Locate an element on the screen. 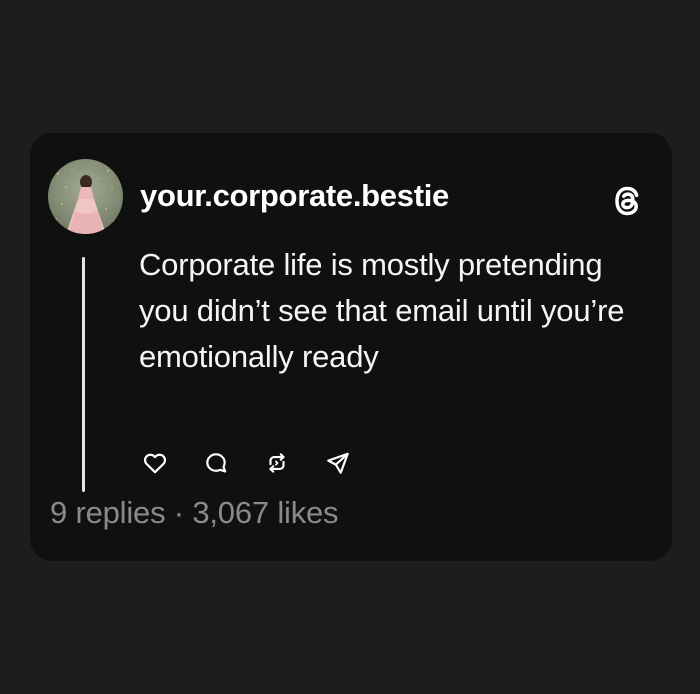 The image size is (700, 694). replies-count: 9 replies is located at coordinates (108, 512).